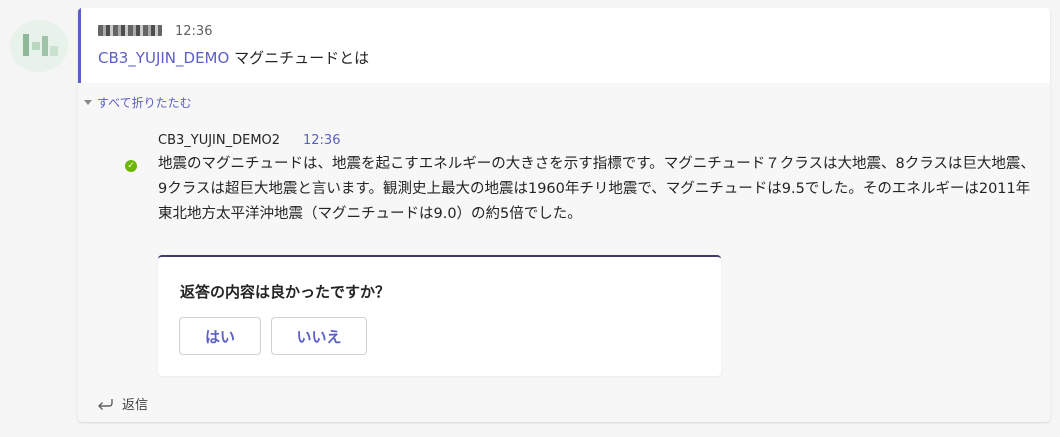 This screenshot has width=1060, height=437. Describe the element at coordinates (144, 103) in the screenshot. I see `collapse-all-label: すべて折りたたむ` at that location.